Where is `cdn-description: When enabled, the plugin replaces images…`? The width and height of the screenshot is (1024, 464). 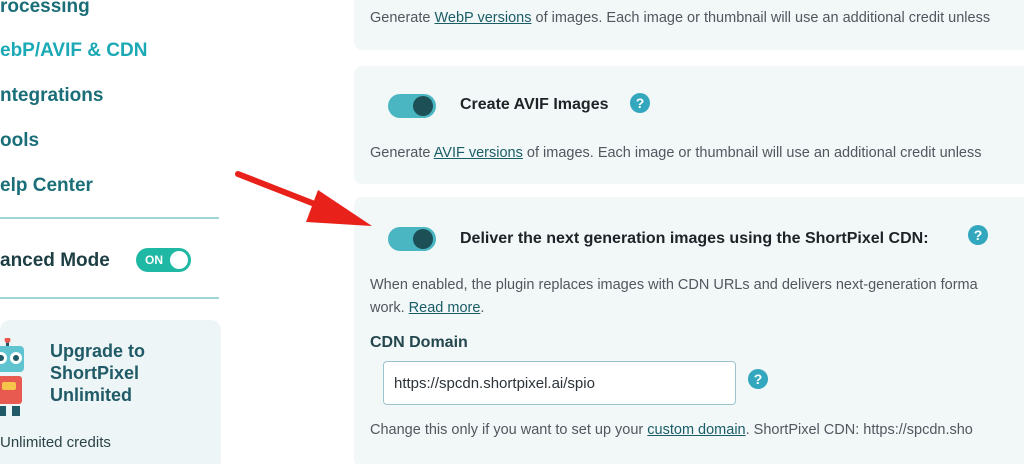
cdn-description: When enabled, the plugin replaces images… is located at coordinates (674, 285).